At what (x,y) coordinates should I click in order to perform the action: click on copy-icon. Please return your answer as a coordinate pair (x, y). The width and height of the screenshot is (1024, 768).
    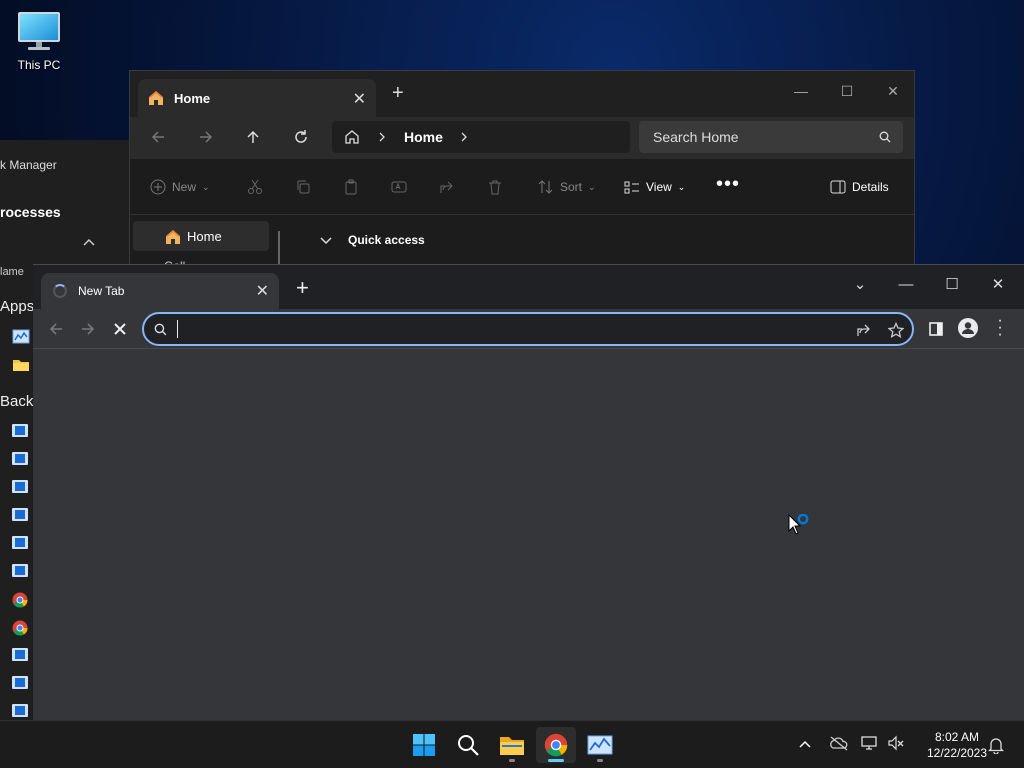
    Looking at the image, I should click on (303, 187).